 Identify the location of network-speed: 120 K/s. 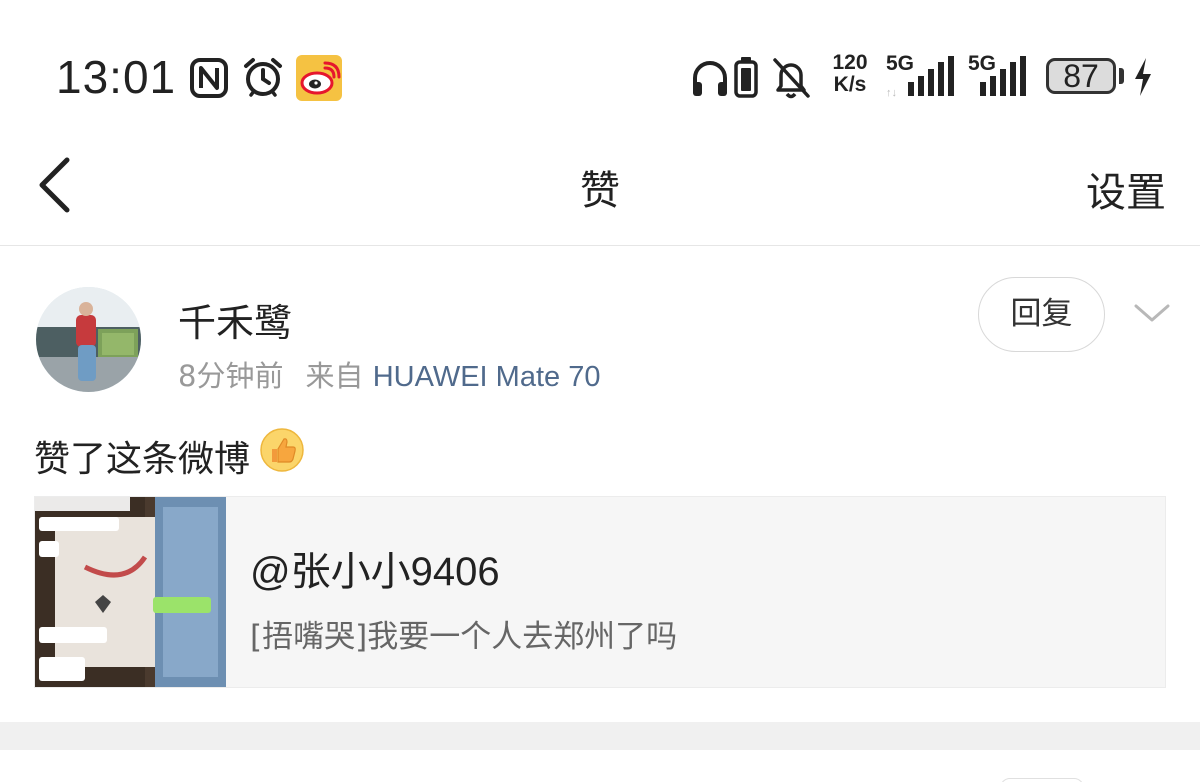
(850, 74).